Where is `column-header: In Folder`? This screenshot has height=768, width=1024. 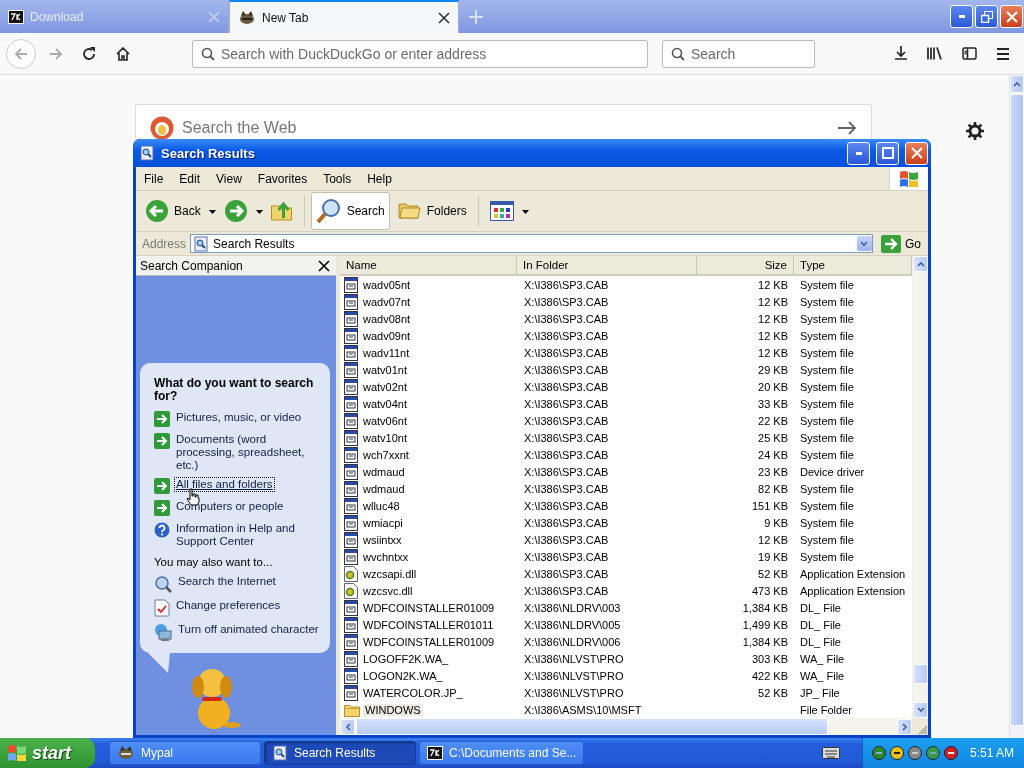 column-header: In Folder is located at coordinates (607, 265).